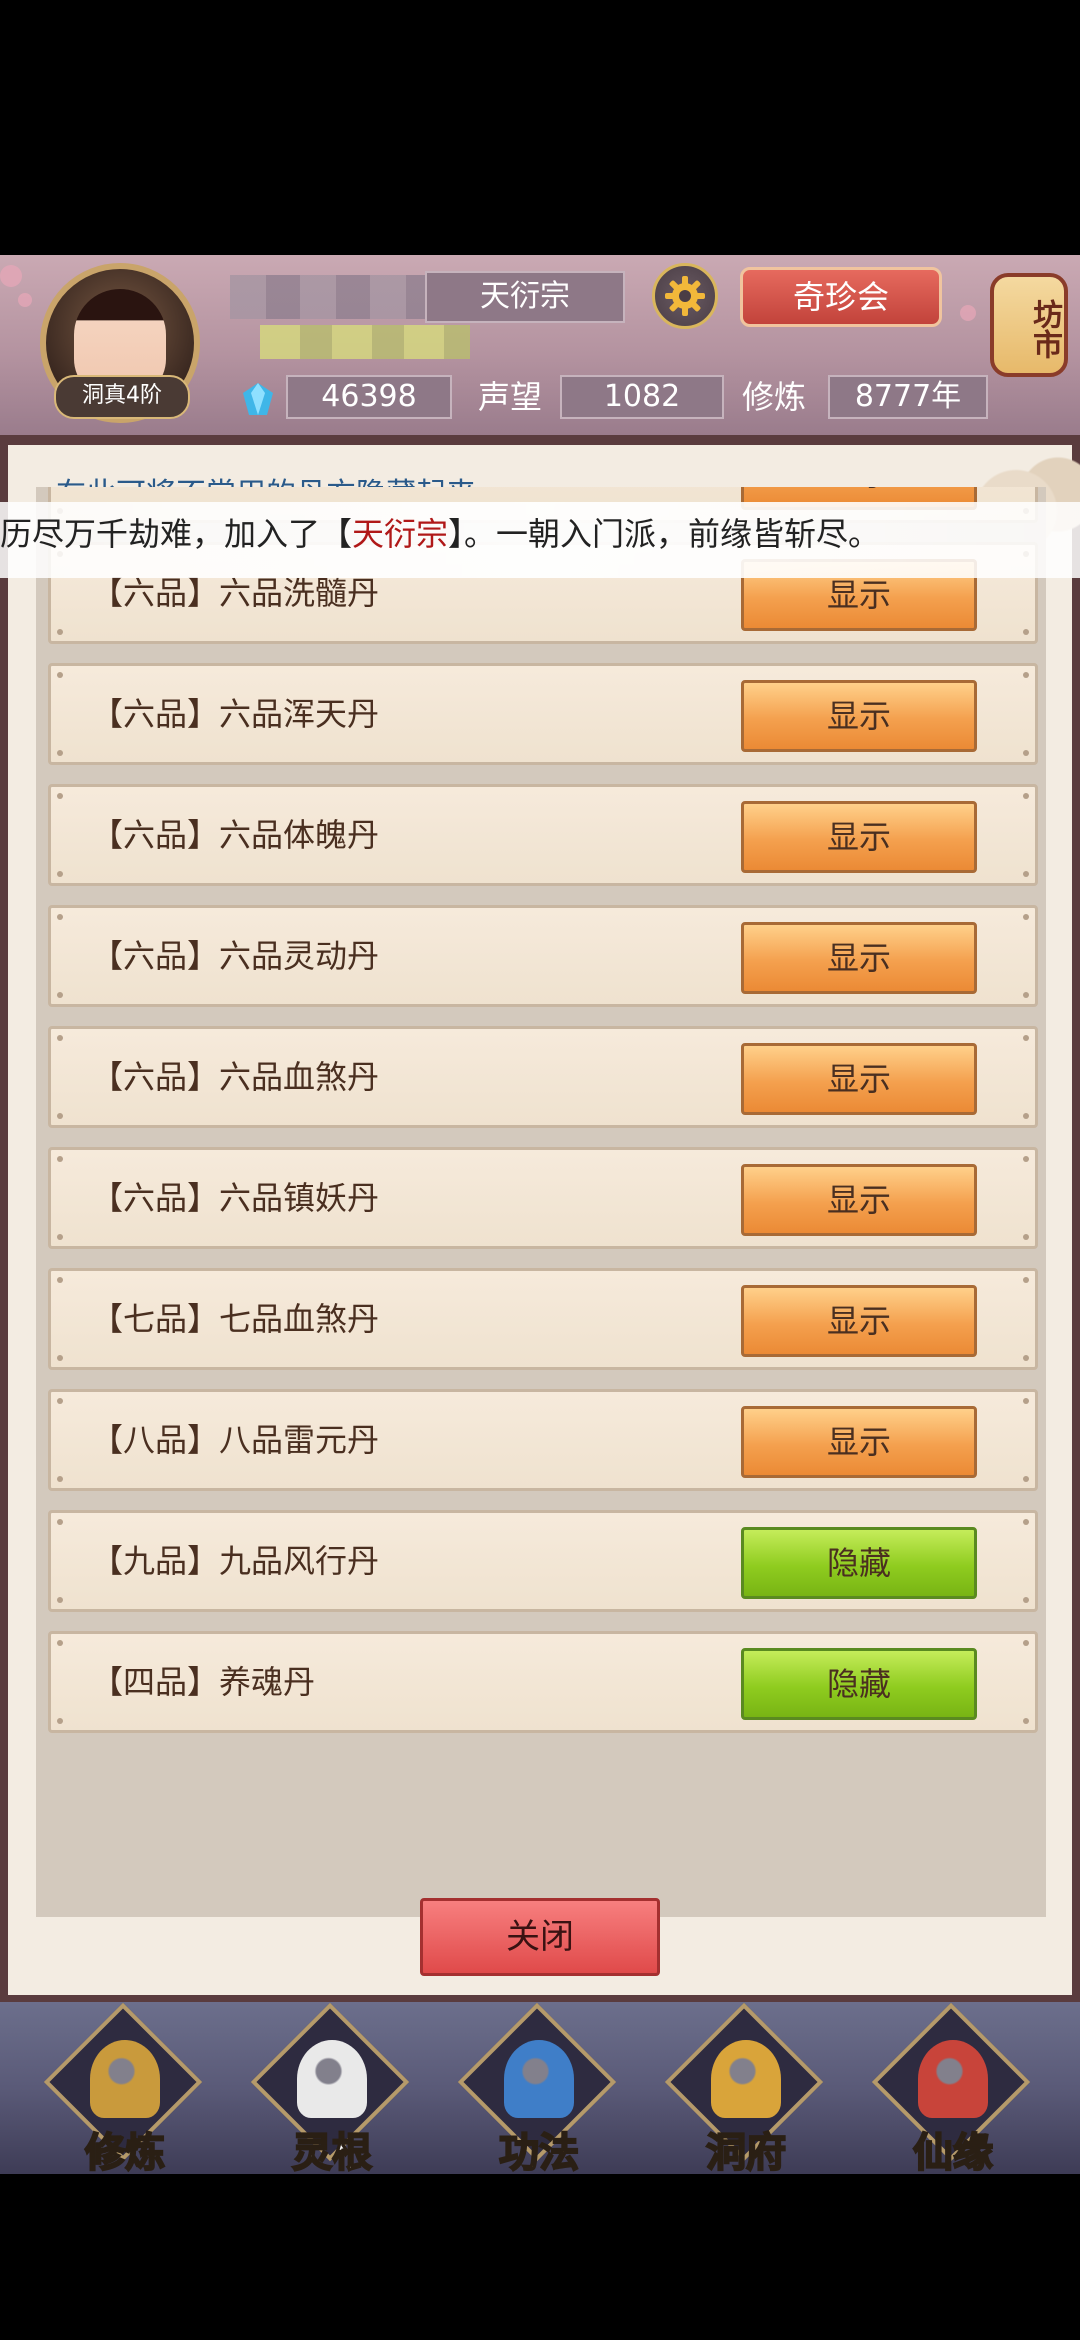 This screenshot has width=1080, height=2340. What do you see at coordinates (332, 2079) in the screenshot?
I see `yin-yang-sword-icon` at bounding box center [332, 2079].